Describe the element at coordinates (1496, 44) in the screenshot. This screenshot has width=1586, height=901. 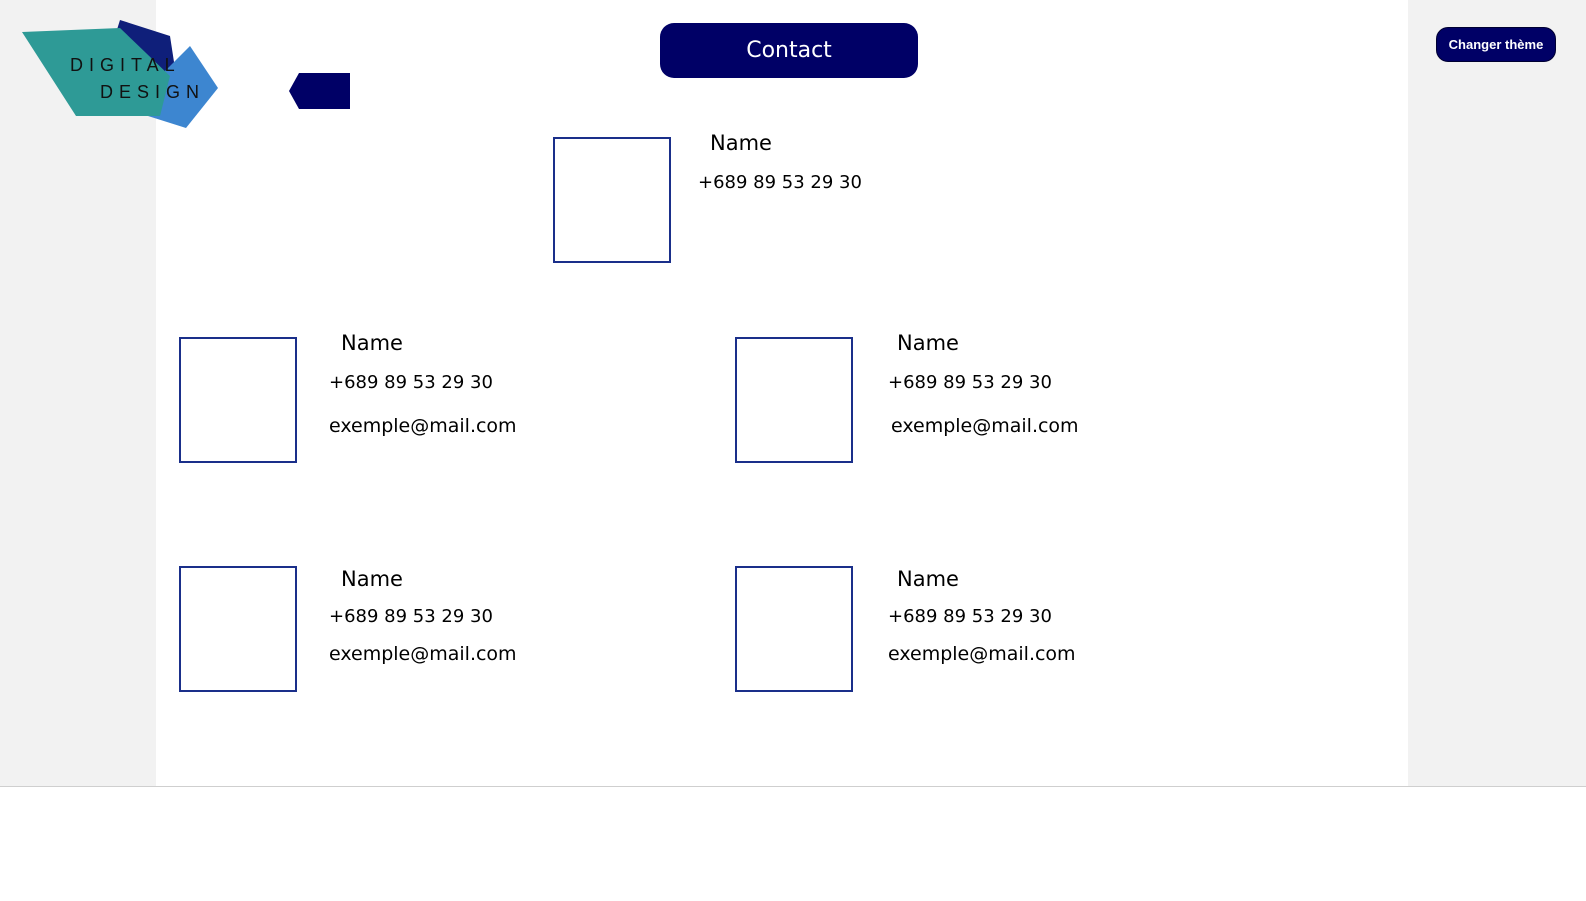
I see `change-theme-button: Changer thème` at that location.